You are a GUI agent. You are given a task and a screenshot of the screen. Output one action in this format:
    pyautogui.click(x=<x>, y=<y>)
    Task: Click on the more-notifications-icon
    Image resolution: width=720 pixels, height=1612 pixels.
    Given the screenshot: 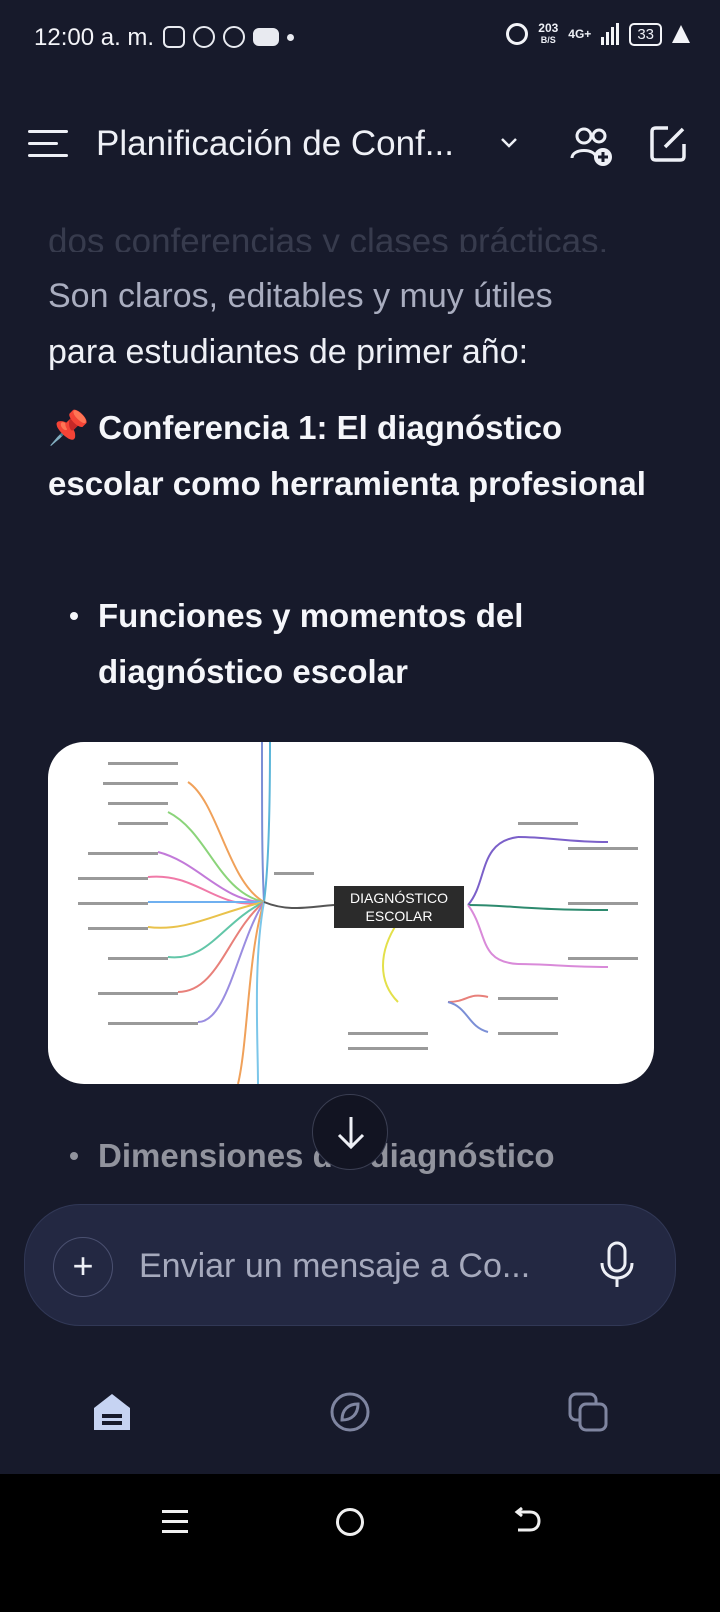 What is the action you would take?
    pyautogui.click(x=290, y=37)
    